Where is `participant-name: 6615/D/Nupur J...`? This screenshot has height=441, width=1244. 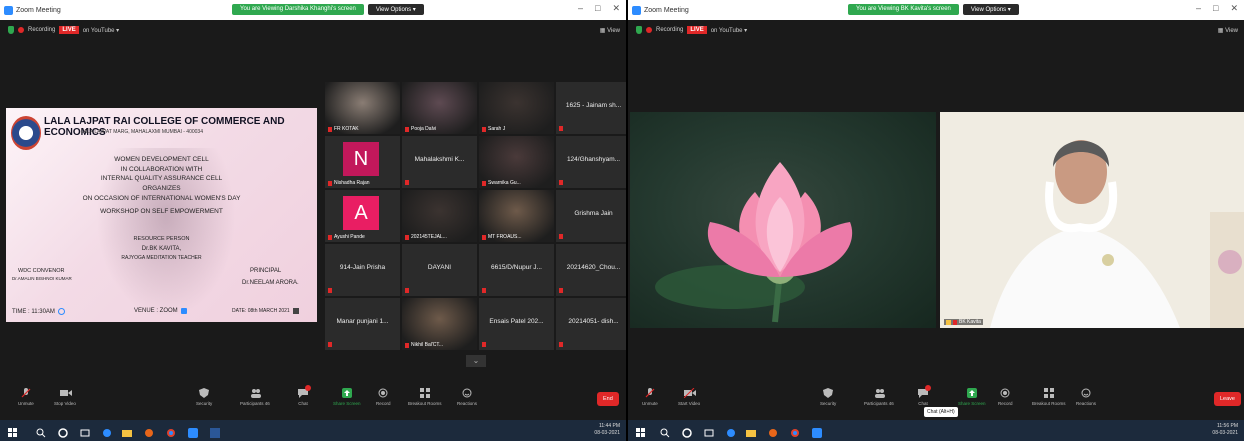 participant-name: 6615/D/Nupur J... is located at coordinates (516, 267).